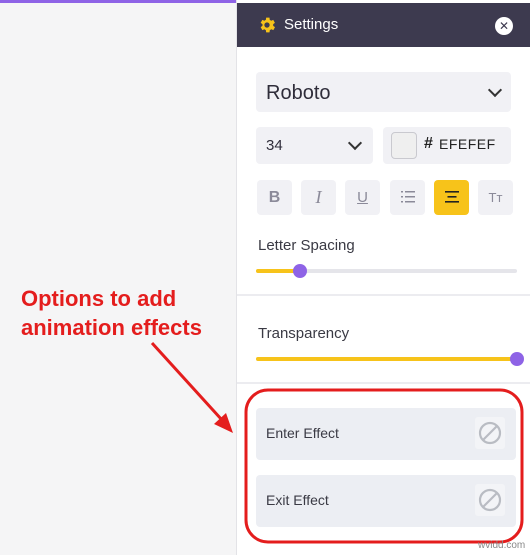 This screenshot has height=555, width=530. Describe the element at coordinates (384, 466) in the screenshot. I see `annotation-highlight-box` at that location.